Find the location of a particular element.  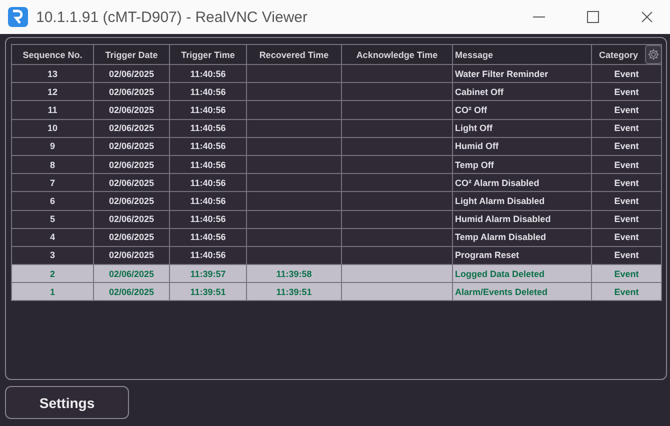

column-header: Message is located at coordinates (522, 54).